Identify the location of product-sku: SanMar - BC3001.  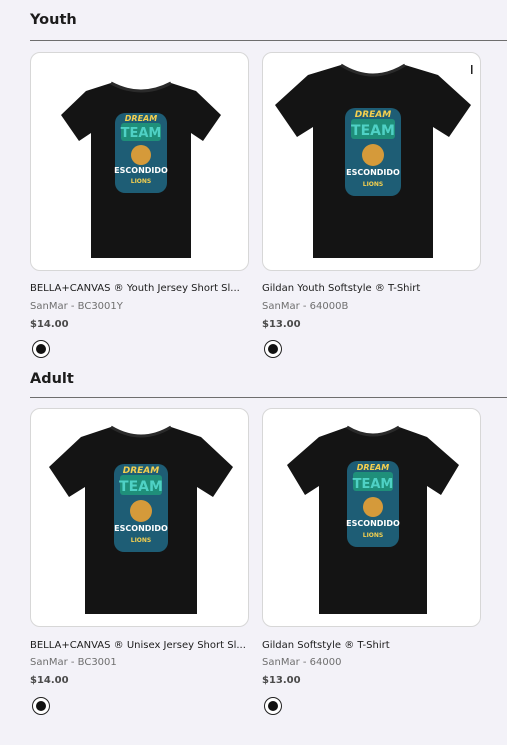
(73, 662).